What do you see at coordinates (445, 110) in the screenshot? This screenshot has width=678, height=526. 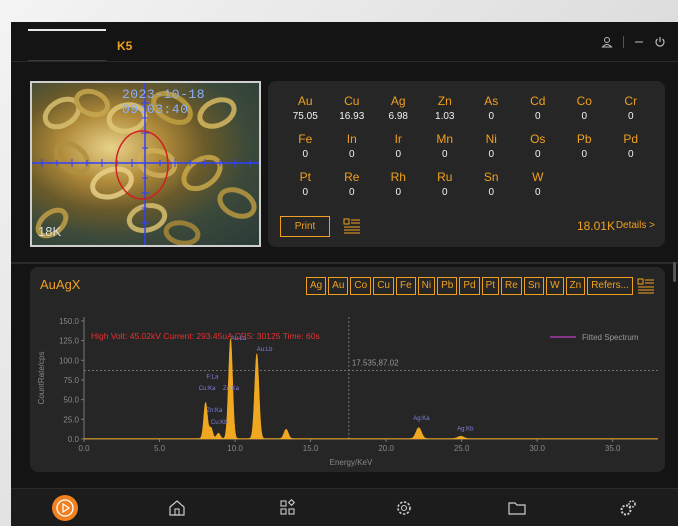 I see `element-cell: Zn 1.03` at bounding box center [445, 110].